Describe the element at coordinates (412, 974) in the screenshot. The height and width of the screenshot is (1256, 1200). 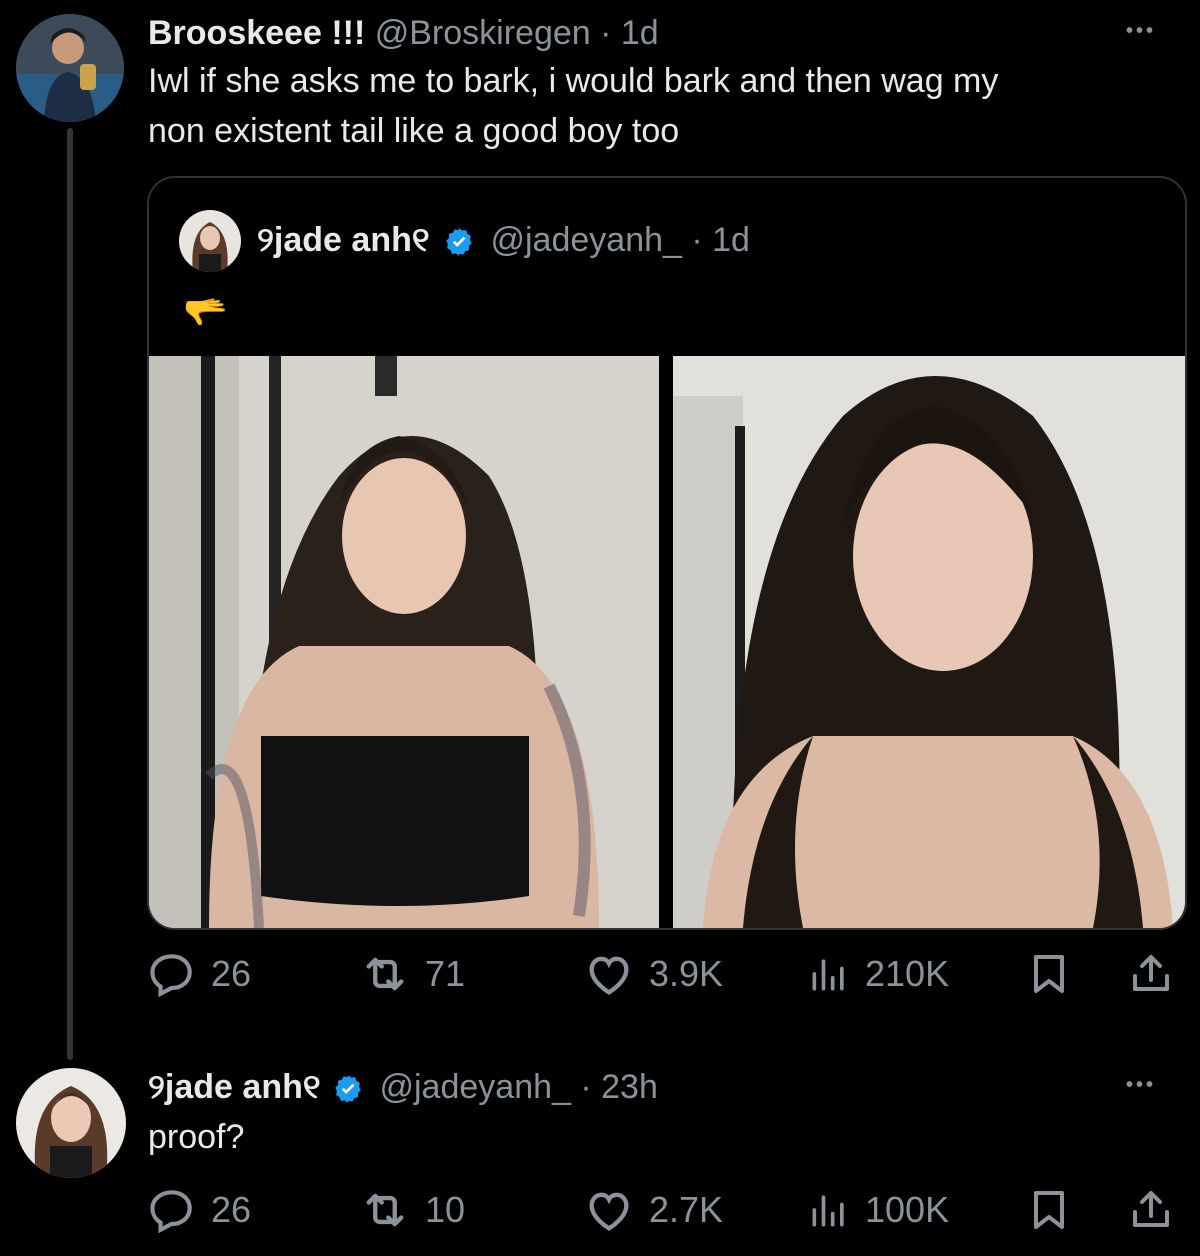
I see `repost-button: 71` at that location.